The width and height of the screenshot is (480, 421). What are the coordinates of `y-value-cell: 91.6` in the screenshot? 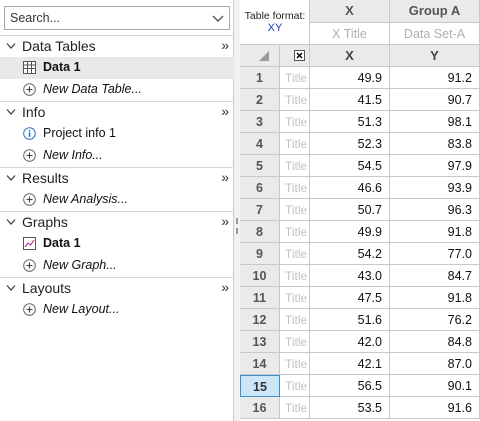 It's located at (435, 408).